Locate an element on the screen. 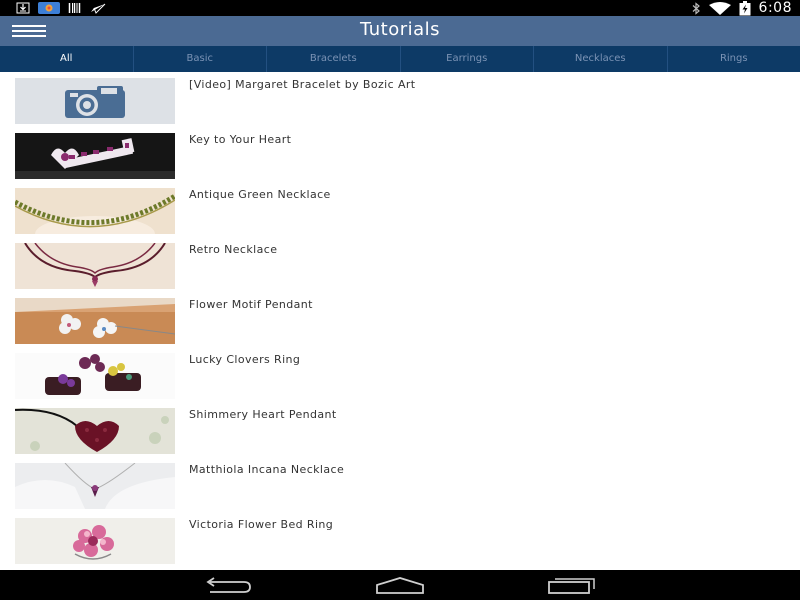  navigation-bar is located at coordinates (400, 585).